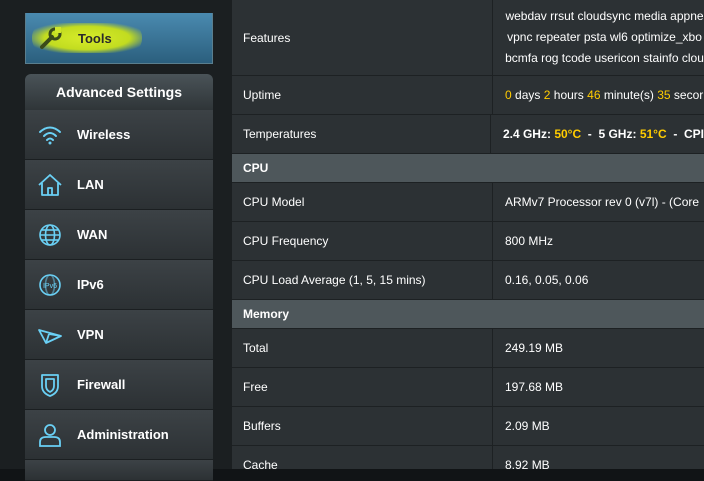 The image size is (704, 481). Describe the element at coordinates (594, 95) in the screenshot. I see `uptime-minutes: 46` at that location.